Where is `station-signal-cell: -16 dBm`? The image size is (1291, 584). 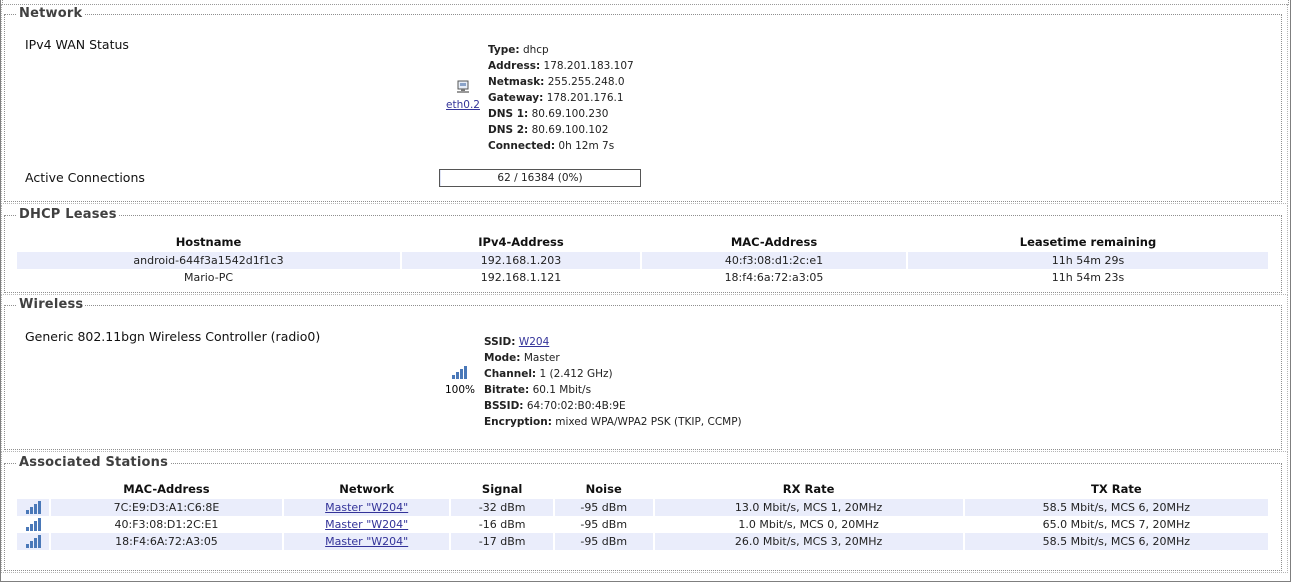 station-signal-cell: -16 dBm is located at coordinates (502, 524).